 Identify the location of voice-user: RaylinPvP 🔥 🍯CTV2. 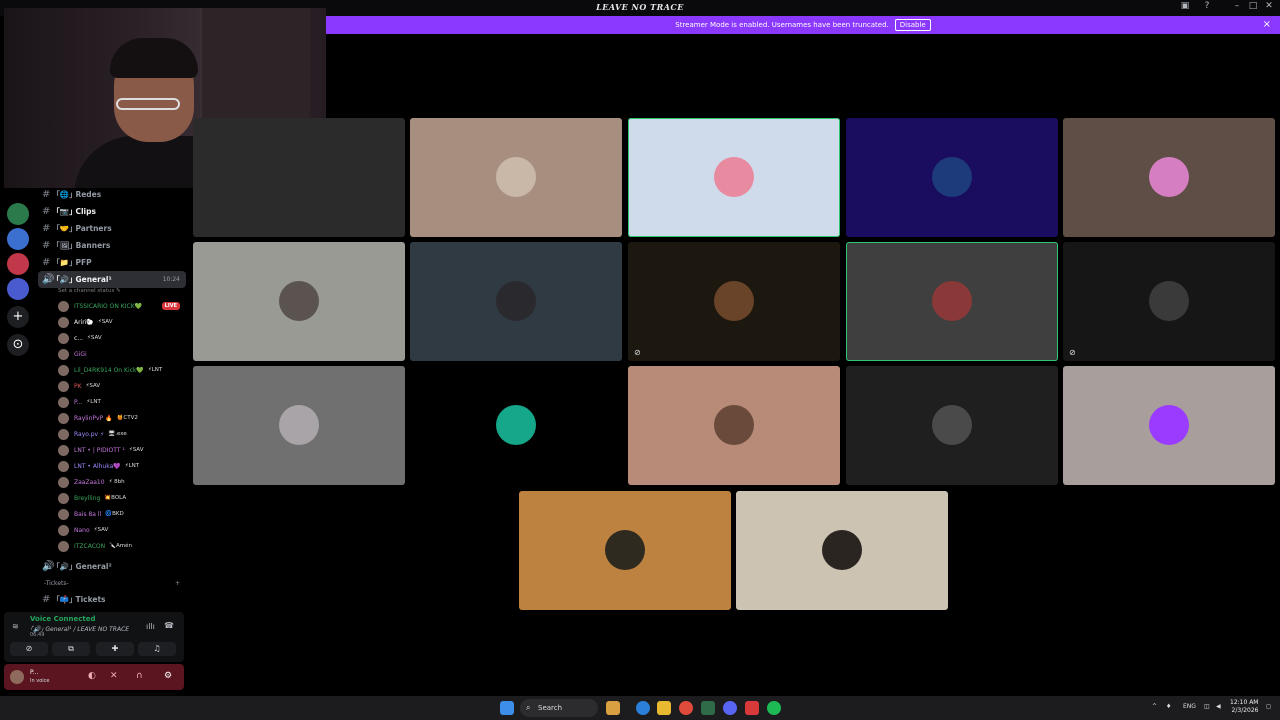
(112, 418).